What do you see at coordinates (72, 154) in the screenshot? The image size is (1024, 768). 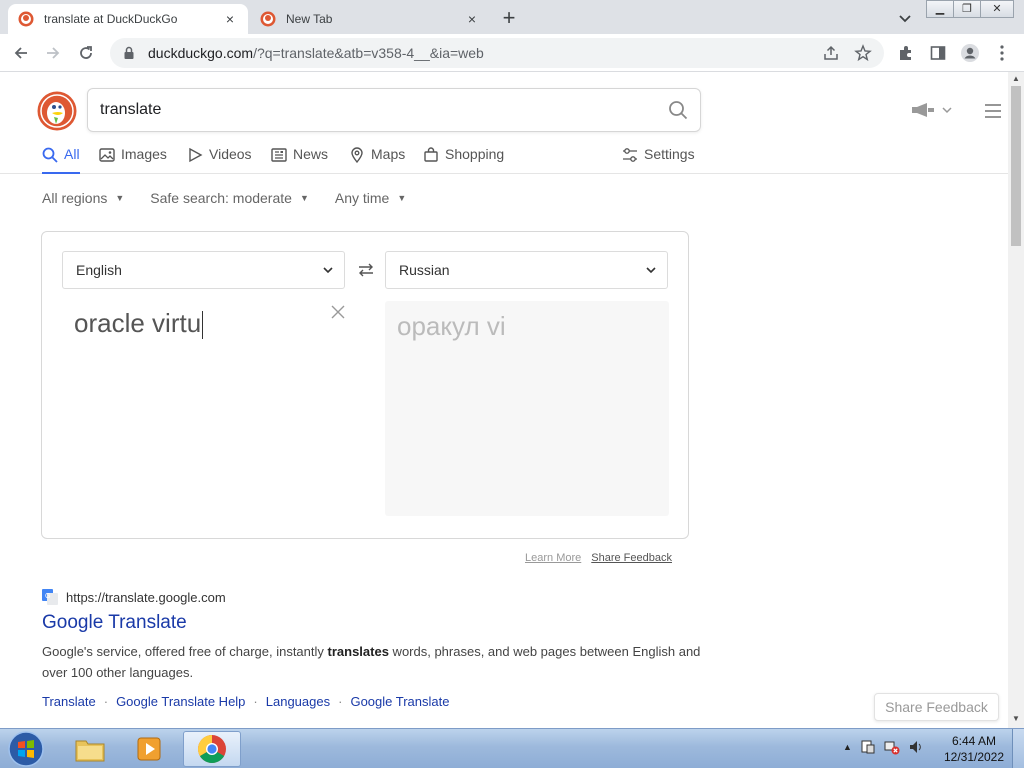 I see `tab-all-label: All` at bounding box center [72, 154].